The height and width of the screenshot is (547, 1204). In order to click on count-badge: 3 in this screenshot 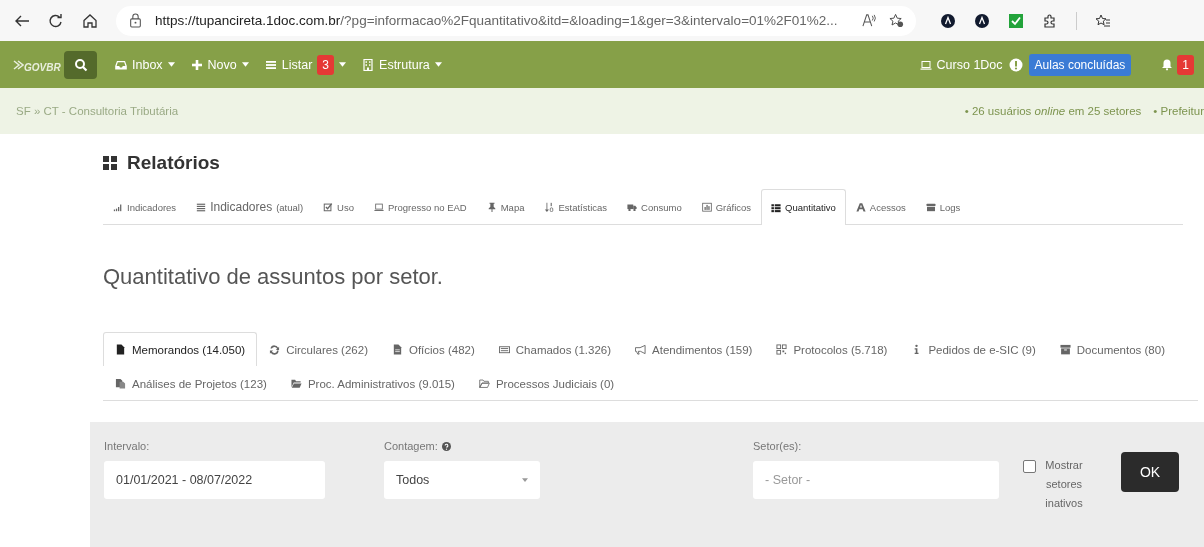, I will do `click(326, 64)`.